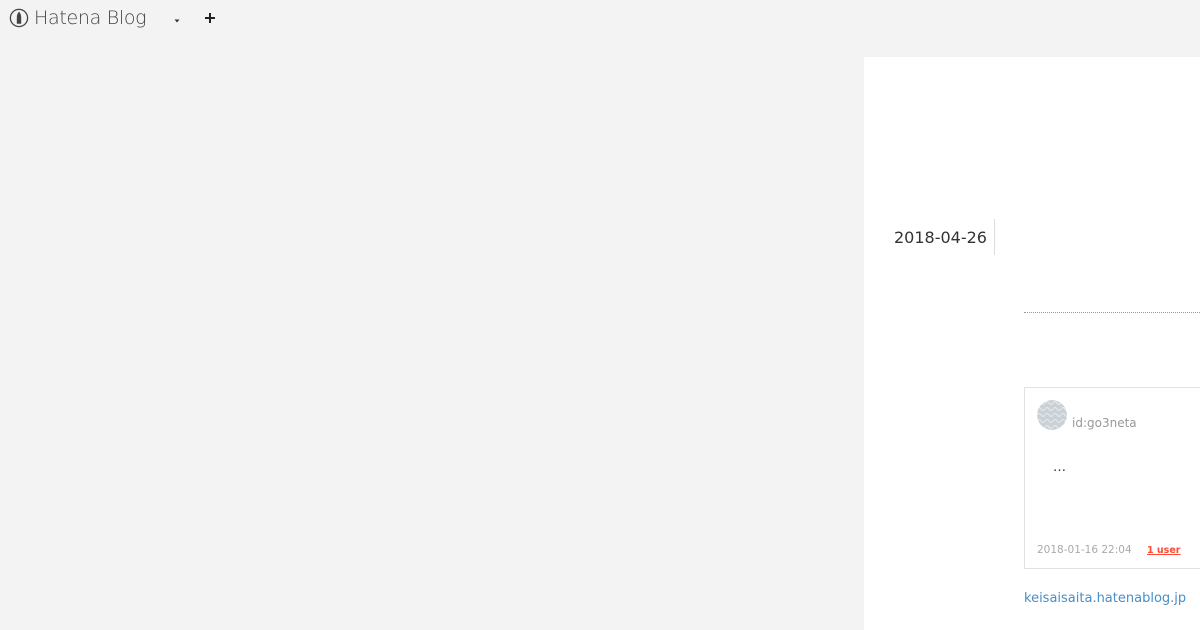 This screenshot has width=1200, height=630. I want to click on plus-icon, so click(210, 18).